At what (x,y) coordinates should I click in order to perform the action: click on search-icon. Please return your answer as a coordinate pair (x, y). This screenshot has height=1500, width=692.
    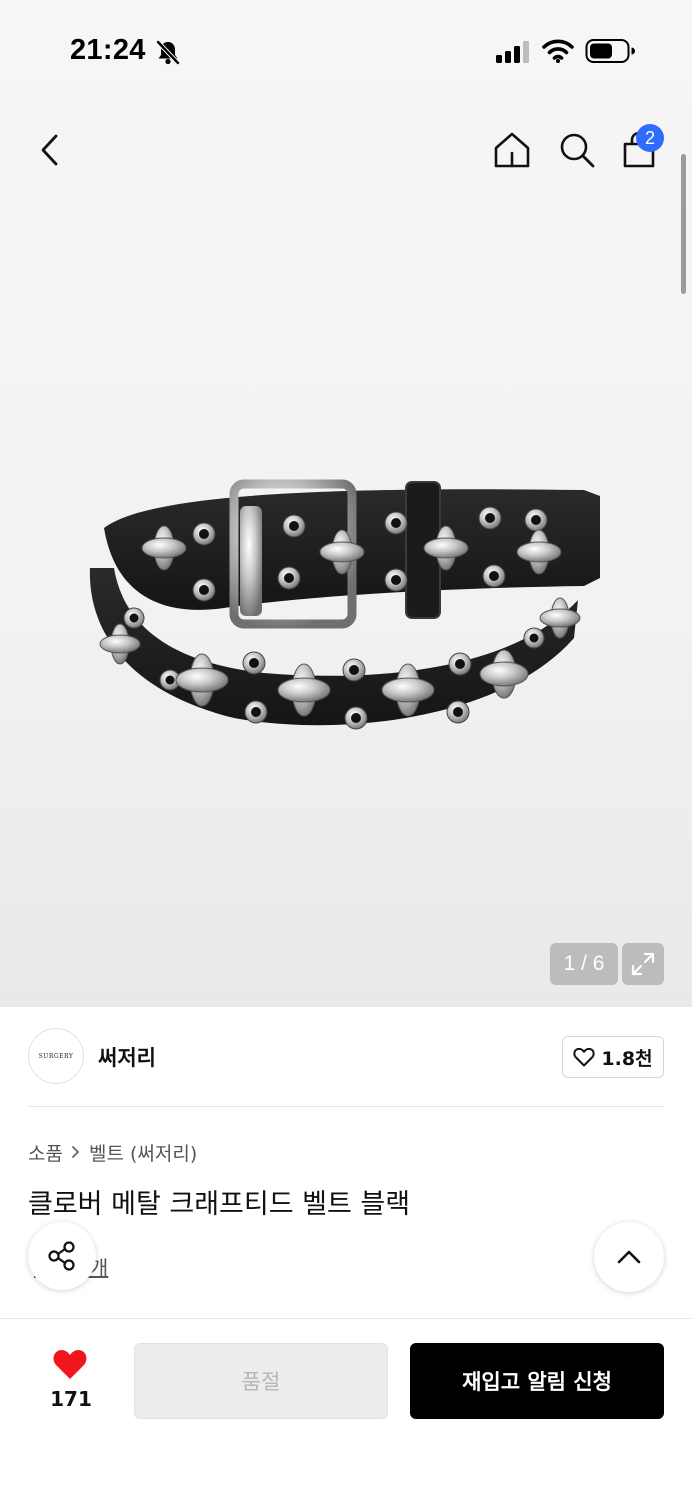
    Looking at the image, I should click on (577, 150).